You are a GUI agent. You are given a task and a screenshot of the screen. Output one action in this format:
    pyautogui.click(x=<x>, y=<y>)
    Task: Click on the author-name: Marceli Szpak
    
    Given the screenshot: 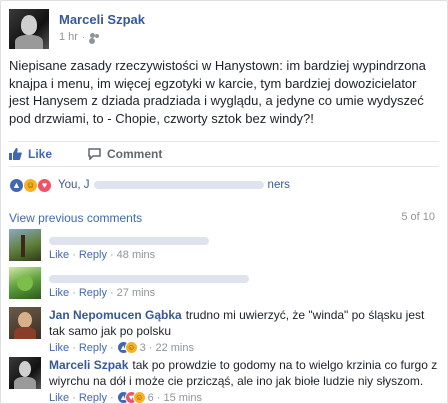 What is the action you would take?
    pyautogui.click(x=102, y=19)
    